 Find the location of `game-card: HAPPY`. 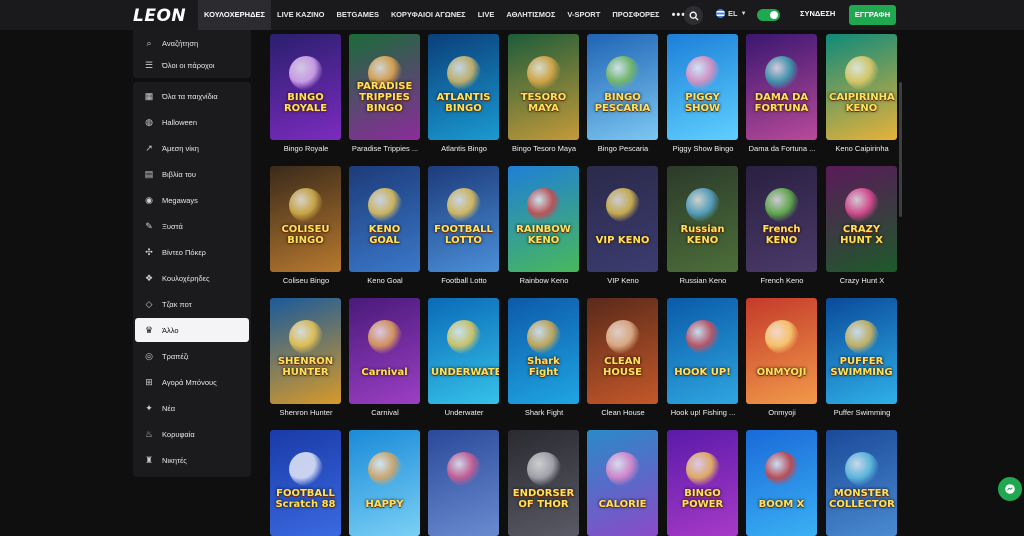

game-card: HAPPY is located at coordinates (384, 483).